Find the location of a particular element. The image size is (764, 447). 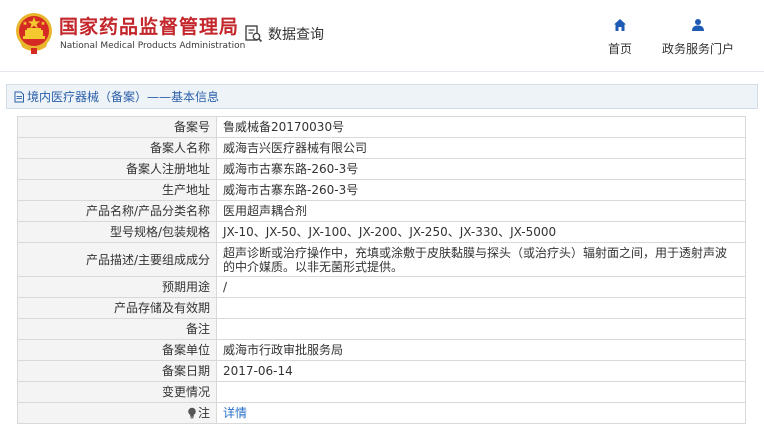

brand-title-en: National Medical Products Administration is located at coordinates (153, 46).